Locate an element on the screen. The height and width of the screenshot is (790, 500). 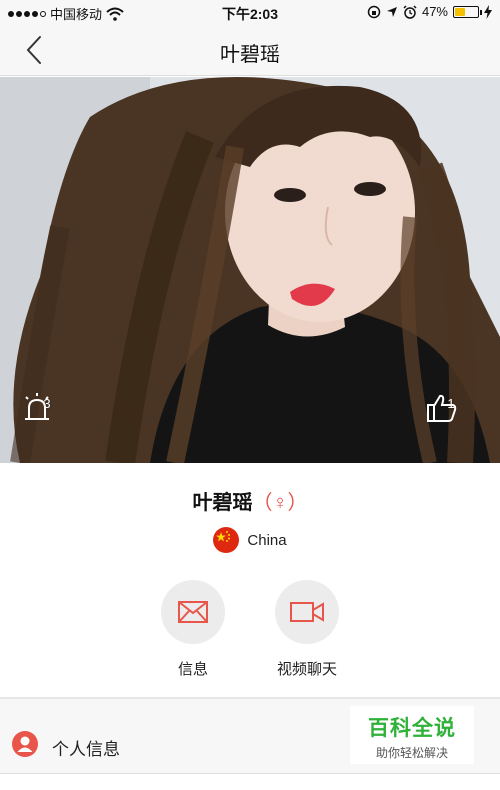
orientation-lock-icon is located at coordinates (374, 11).